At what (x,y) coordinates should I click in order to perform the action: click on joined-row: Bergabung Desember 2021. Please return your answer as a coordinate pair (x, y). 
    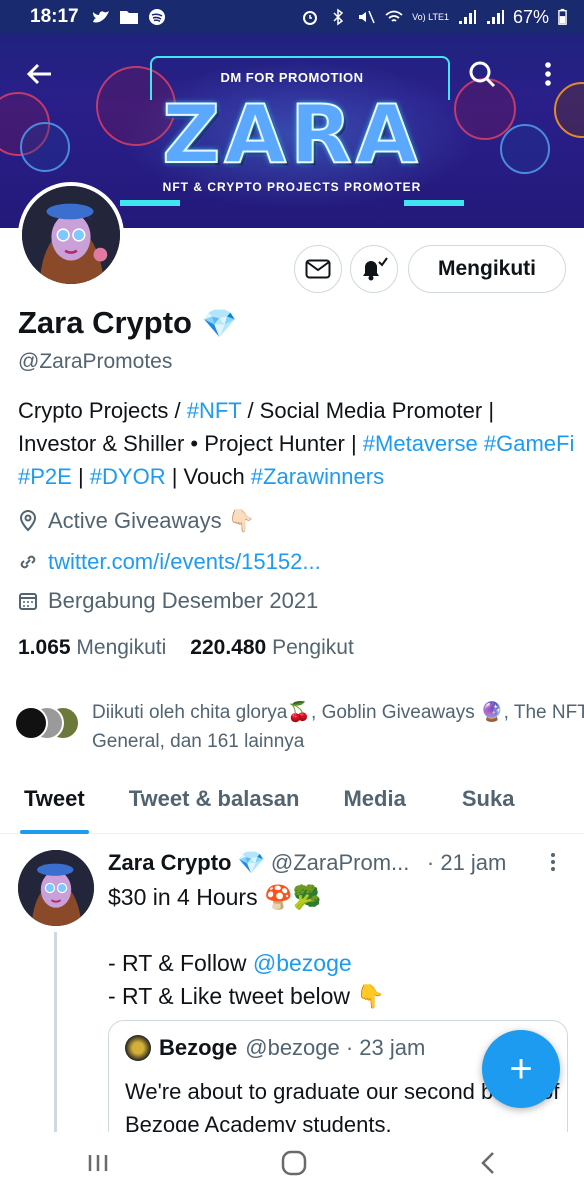
    Looking at the image, I should click on (168, 601).